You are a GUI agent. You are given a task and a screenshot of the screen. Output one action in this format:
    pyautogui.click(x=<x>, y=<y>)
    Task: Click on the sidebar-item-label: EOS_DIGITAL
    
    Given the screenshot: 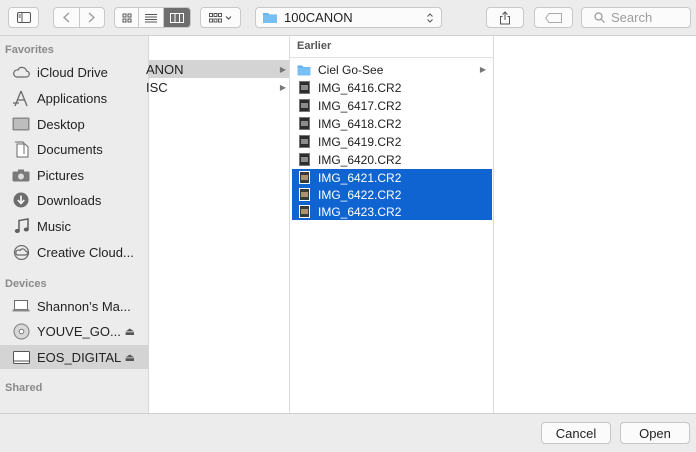 What is the action you would take?
    pyautogui.click(x=79, y=357)
    